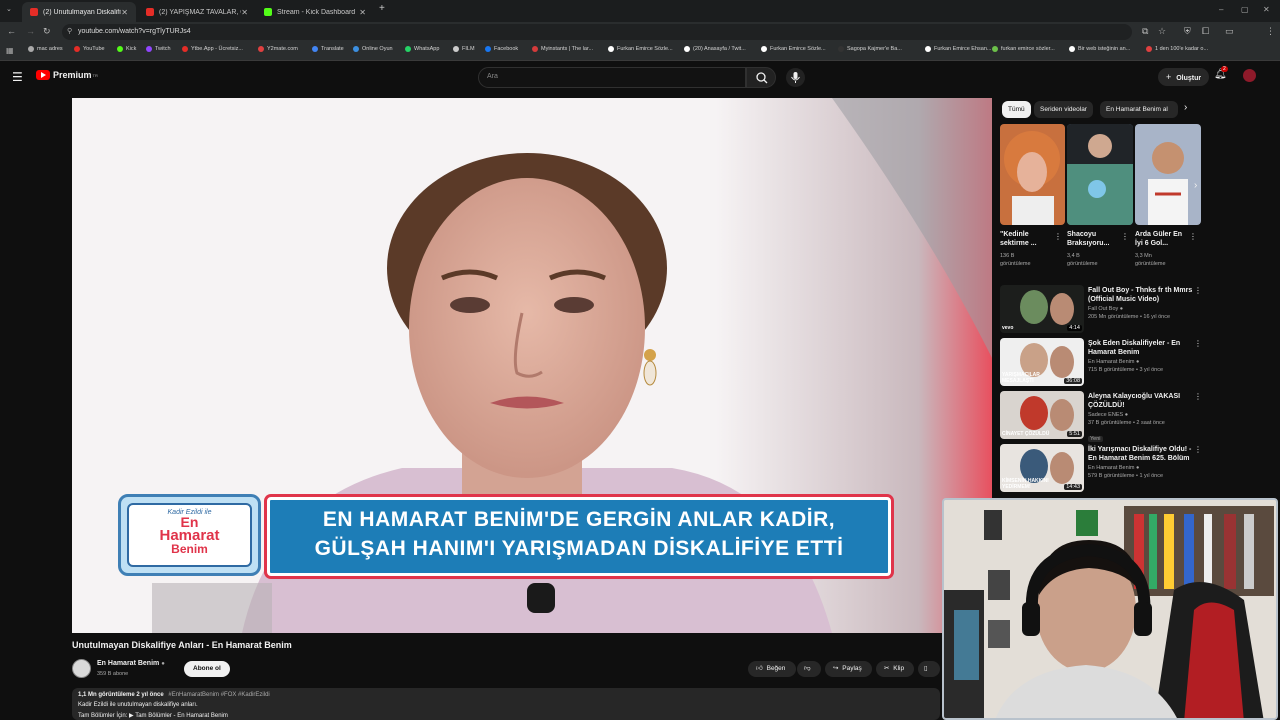 The image size is (1280, 720). I want to click on hashtags: #EnHamaratBenim #FOX #KadirEzildi, so click(218, 695).